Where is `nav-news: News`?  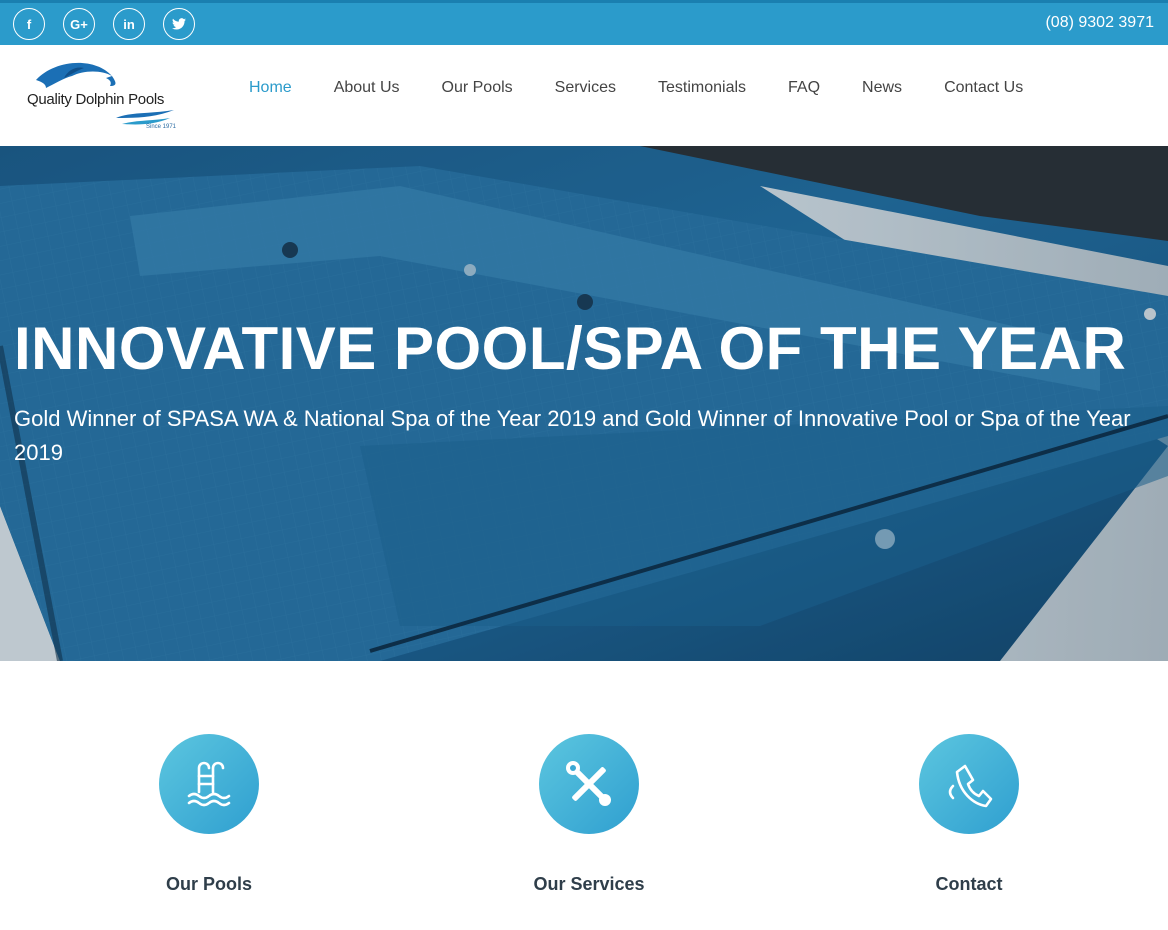
nav-news: News is located at coordinates (882, 88).